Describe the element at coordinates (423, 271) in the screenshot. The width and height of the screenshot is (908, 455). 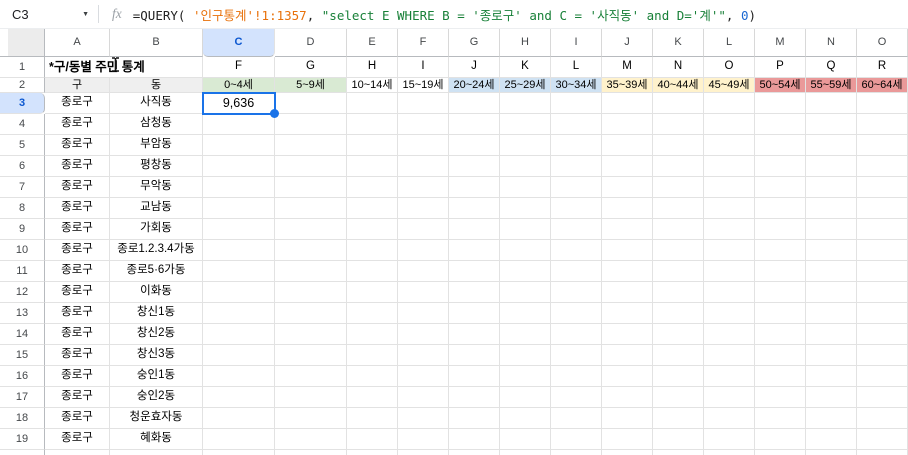
I see `cell-F11` at that location.